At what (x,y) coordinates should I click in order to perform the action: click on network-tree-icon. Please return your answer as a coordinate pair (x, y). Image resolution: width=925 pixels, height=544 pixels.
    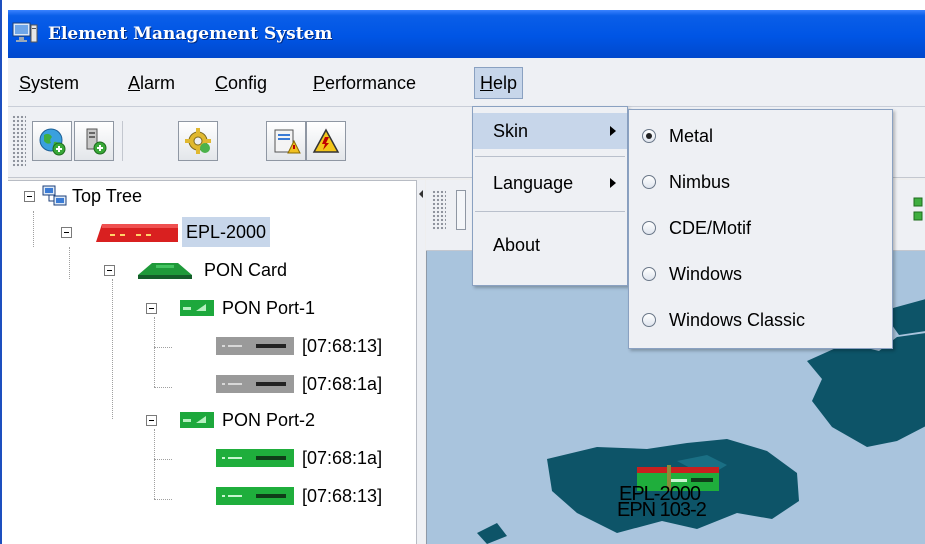
    Looking at the image, I should click on (54, 195).